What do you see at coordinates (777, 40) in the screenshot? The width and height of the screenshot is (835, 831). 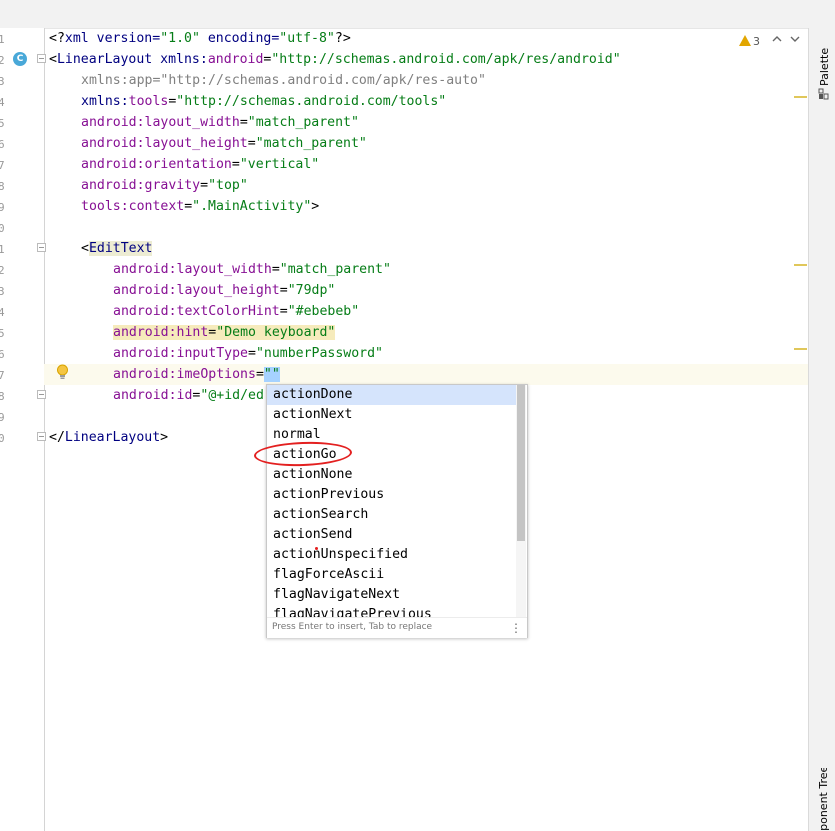 I see `previous-highlight-icon` at bounding box center [777, 40].